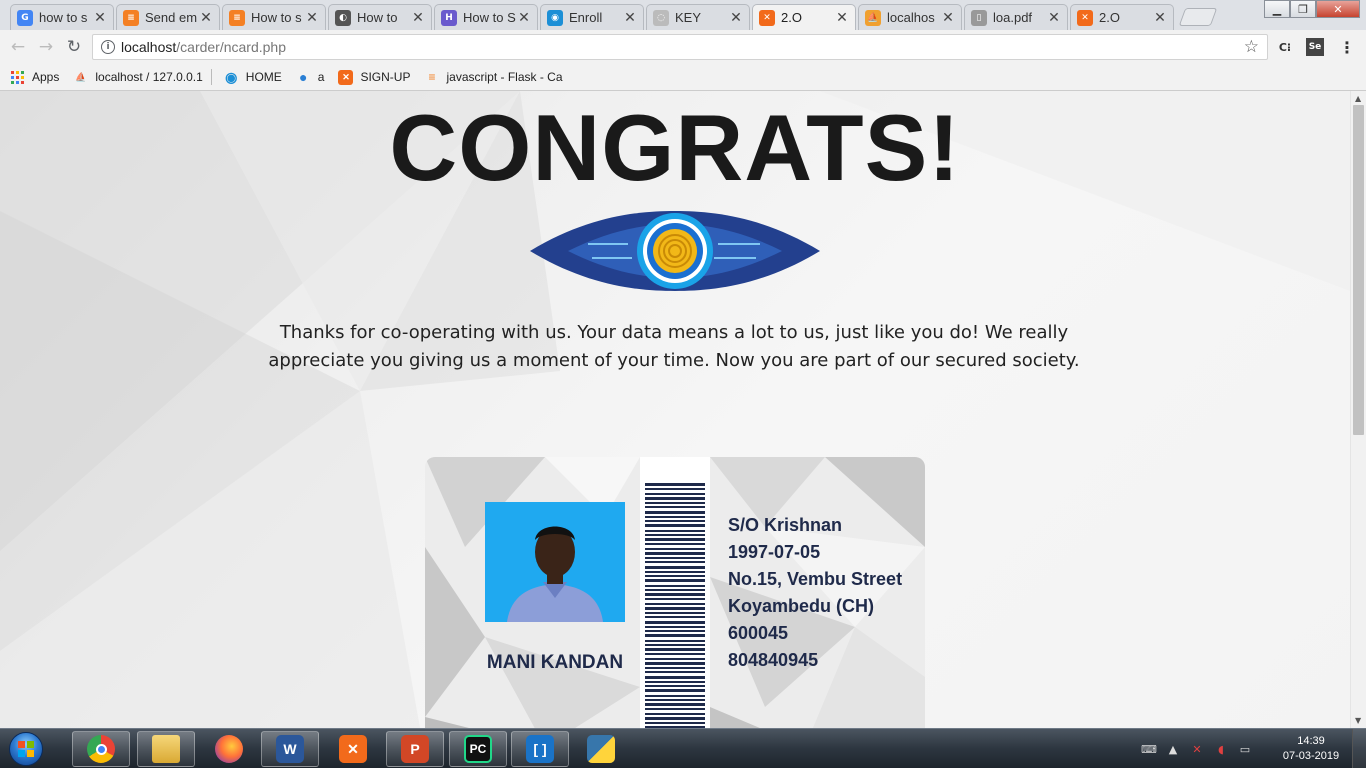 The width and height of the screenshot is (1366, 768). Describe the element at coordinates (1347, 47) in the screenshot. I see `menu-dots-icon: ⋮` at that location.